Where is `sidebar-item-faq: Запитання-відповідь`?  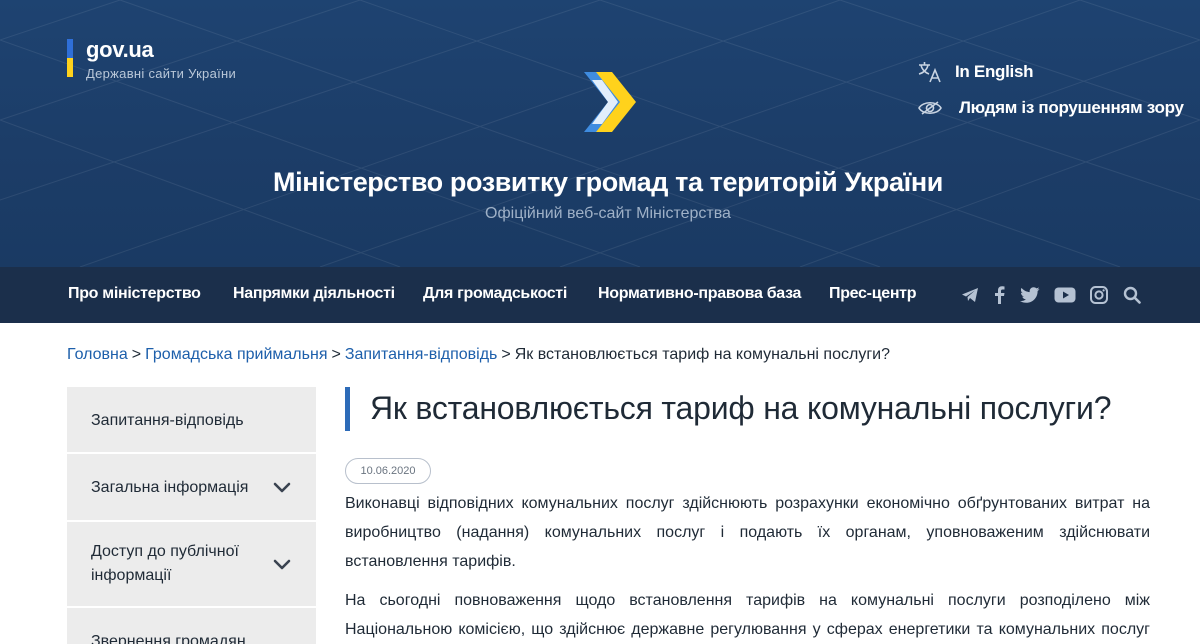 sidebar-item-faq: Запитання-відповідь is located at coordinates (191, 420).